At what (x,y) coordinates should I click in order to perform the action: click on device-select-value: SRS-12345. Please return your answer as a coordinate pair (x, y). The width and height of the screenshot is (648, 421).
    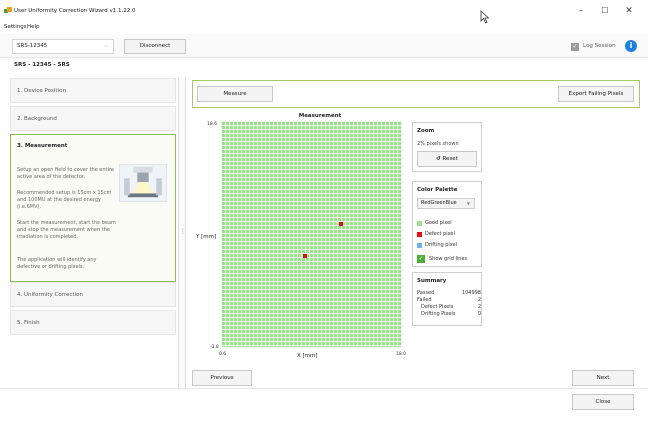
    Looking at the image, I should click on (32, 46).